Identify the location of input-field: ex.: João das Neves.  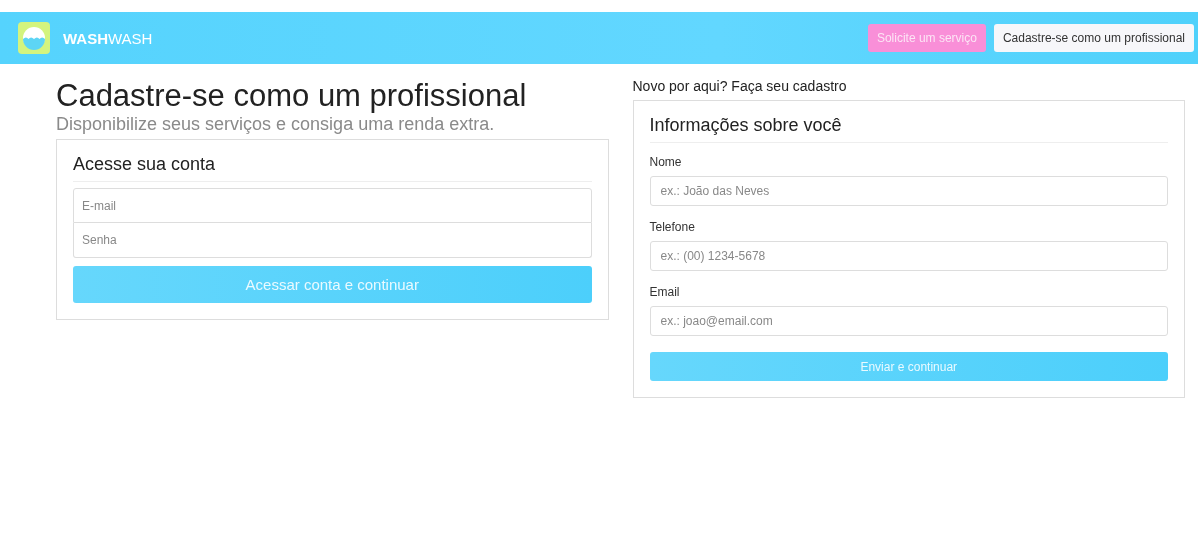
(908, 191).